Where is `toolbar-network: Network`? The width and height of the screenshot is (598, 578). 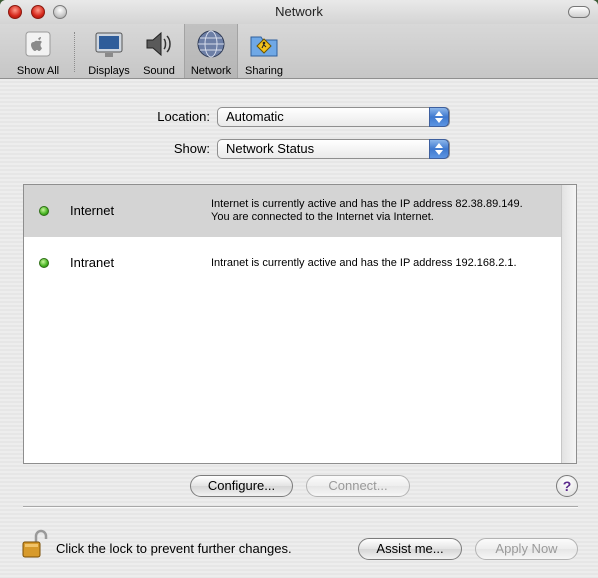
toolbar-network: Network is located at coordinates (211, 51).